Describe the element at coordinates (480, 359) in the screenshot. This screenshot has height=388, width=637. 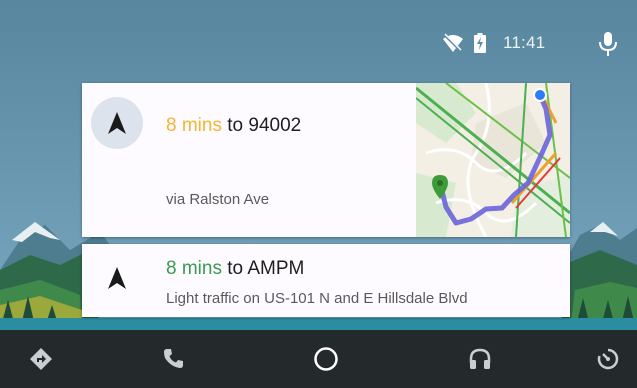
I see `headphones-icon` at that location.